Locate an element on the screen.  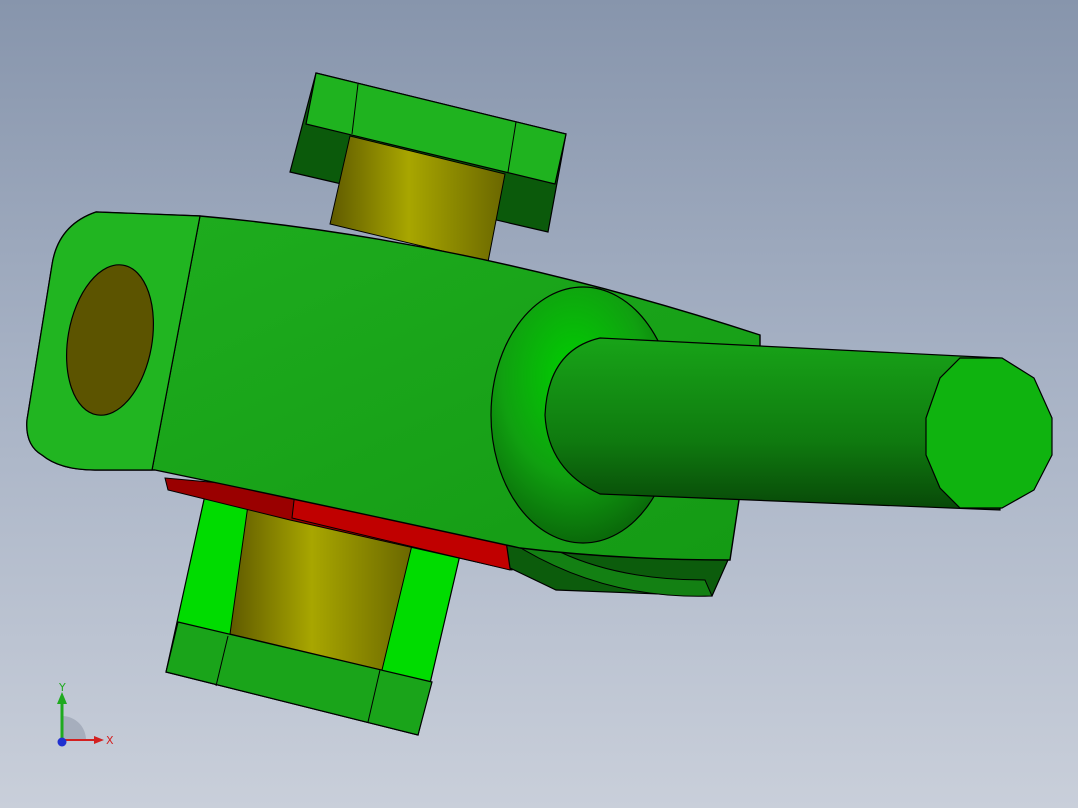
x-axis-arrow-icon is located at coordinates (99, 740).